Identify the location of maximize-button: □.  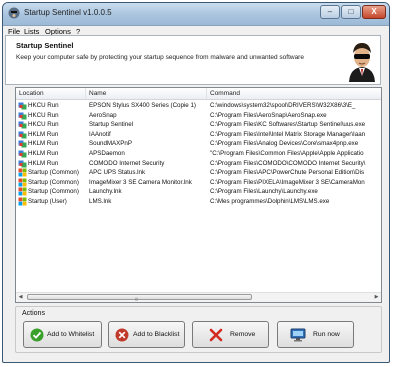
(351, 12).